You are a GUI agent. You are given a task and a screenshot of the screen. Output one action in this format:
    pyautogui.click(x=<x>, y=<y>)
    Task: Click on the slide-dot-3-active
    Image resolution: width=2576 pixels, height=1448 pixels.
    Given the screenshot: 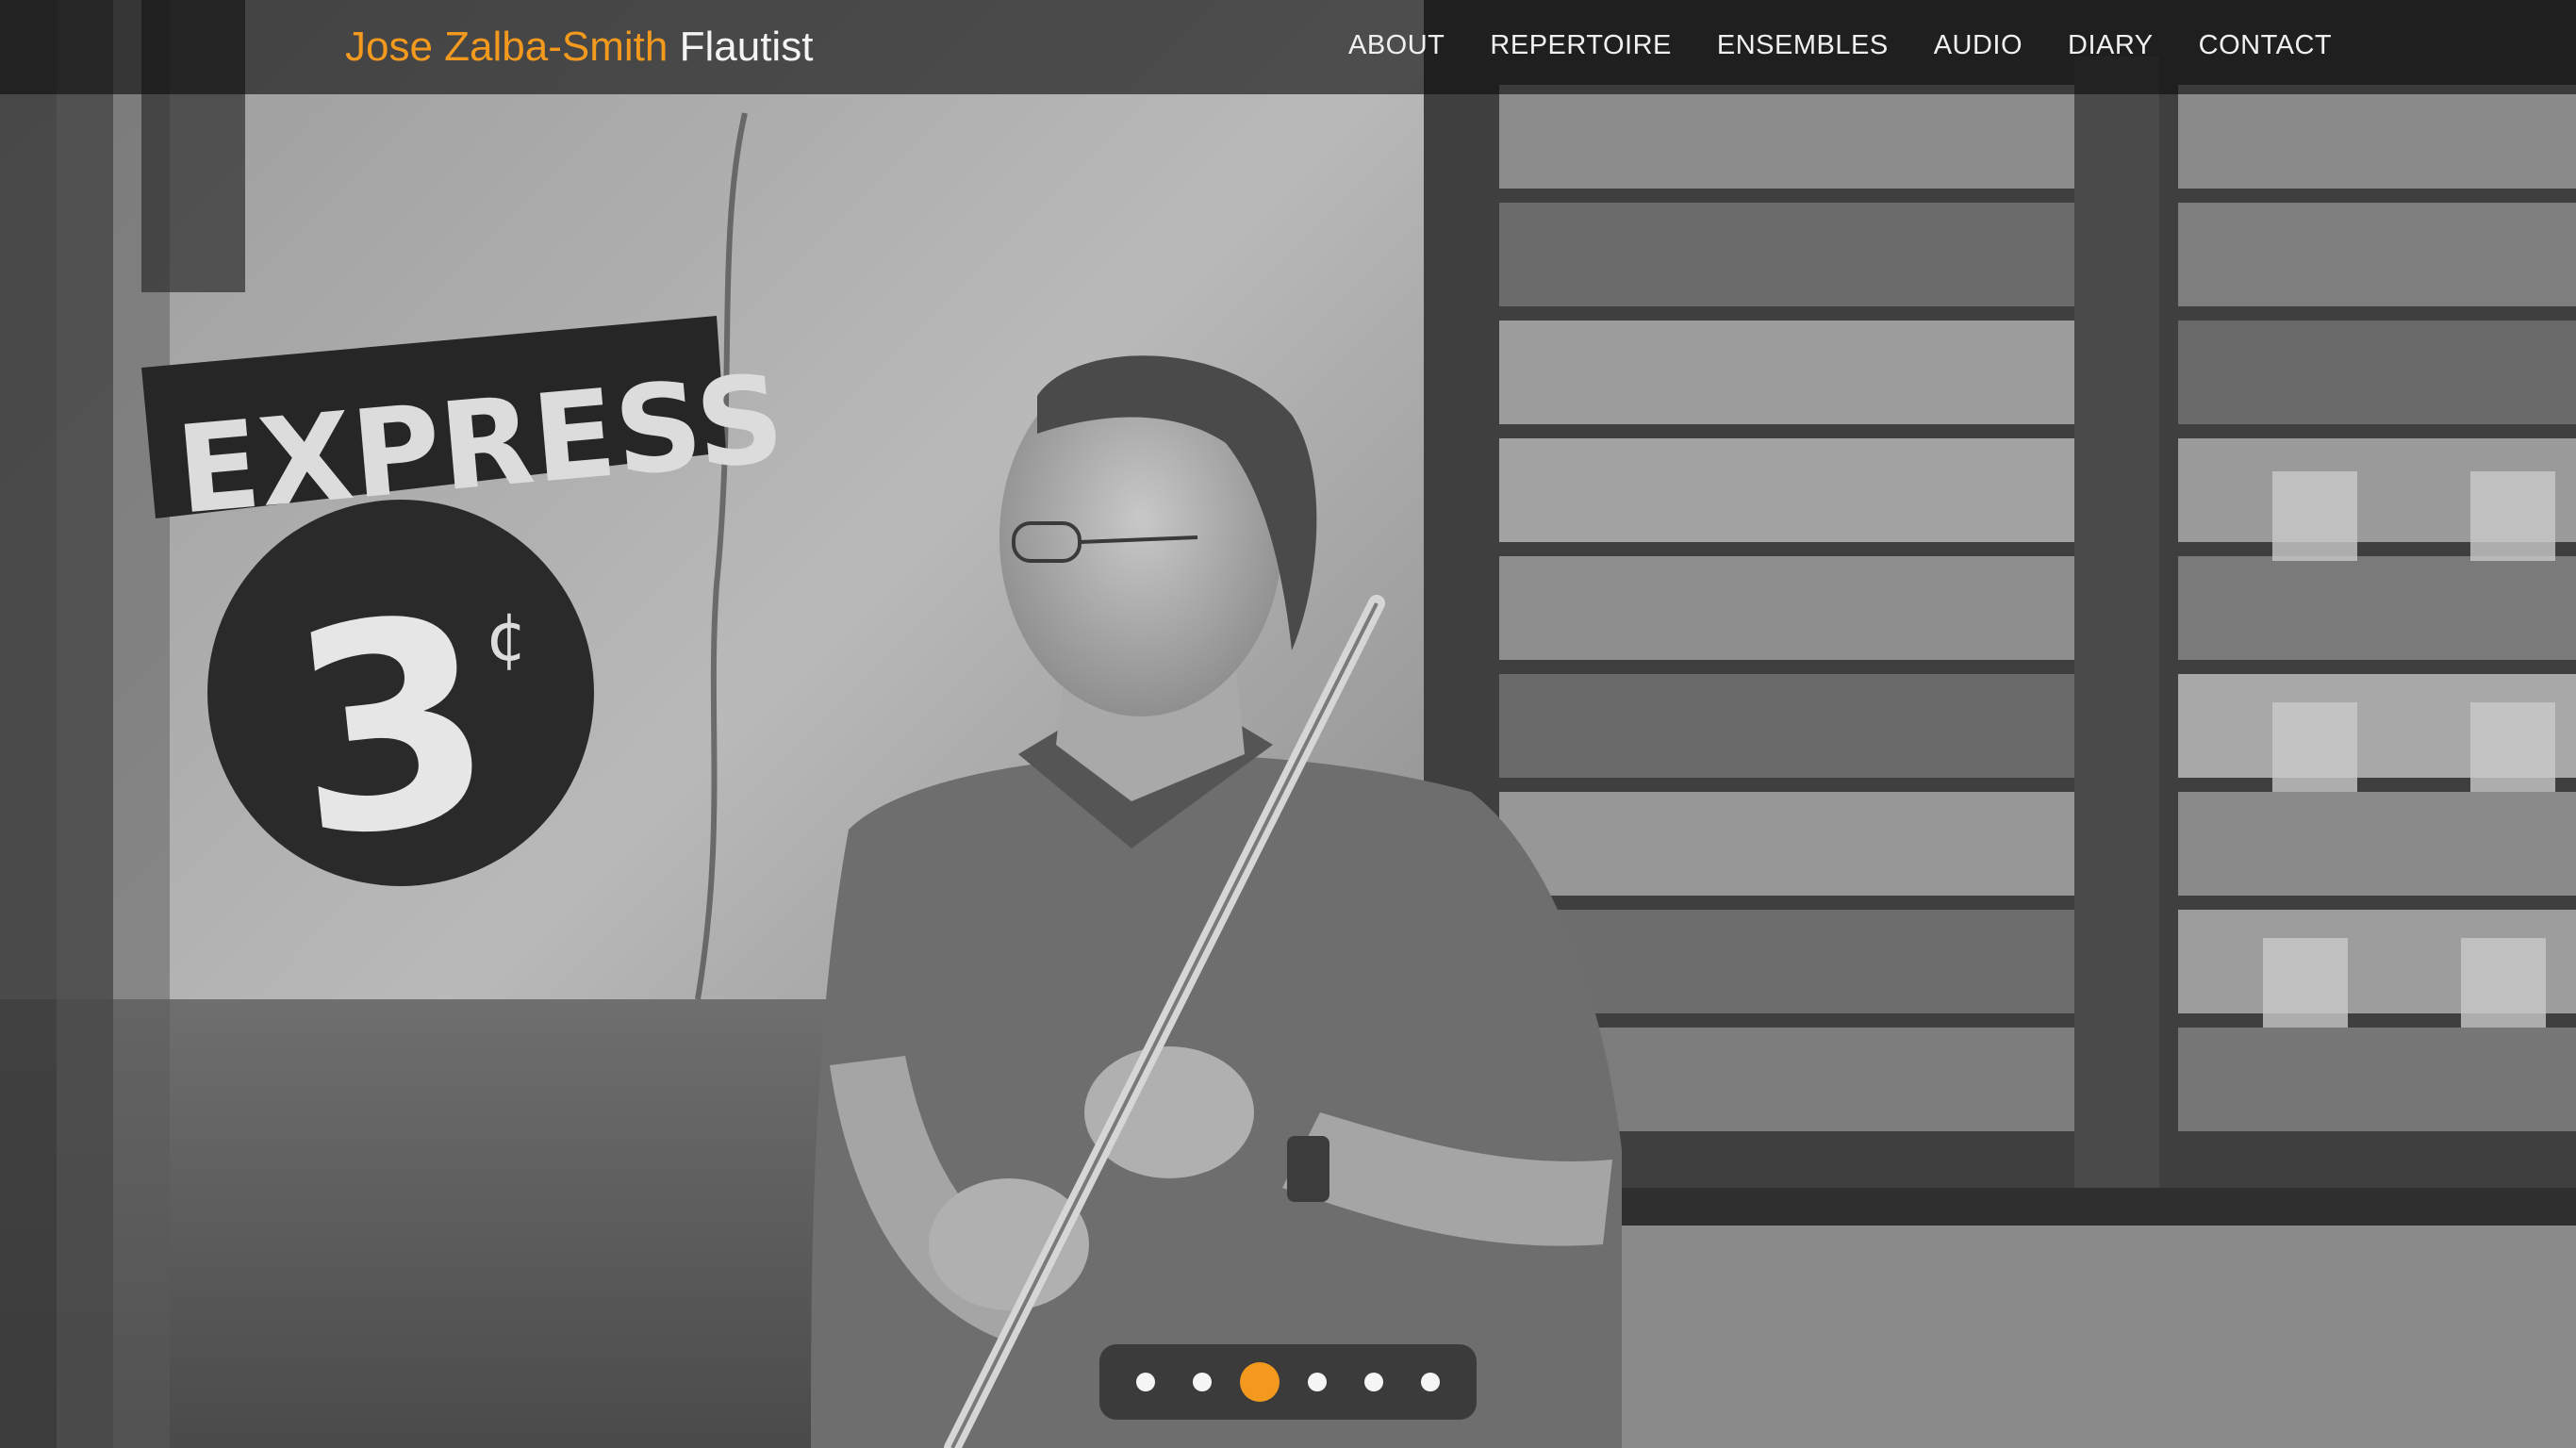 What is the action you would take?
    pyautogui.click(x=1260, y=1382)
    